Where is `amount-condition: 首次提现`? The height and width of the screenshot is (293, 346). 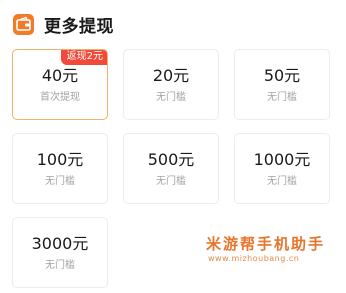 amount-condition: 首次提现 is located at coordinates (60, 97).